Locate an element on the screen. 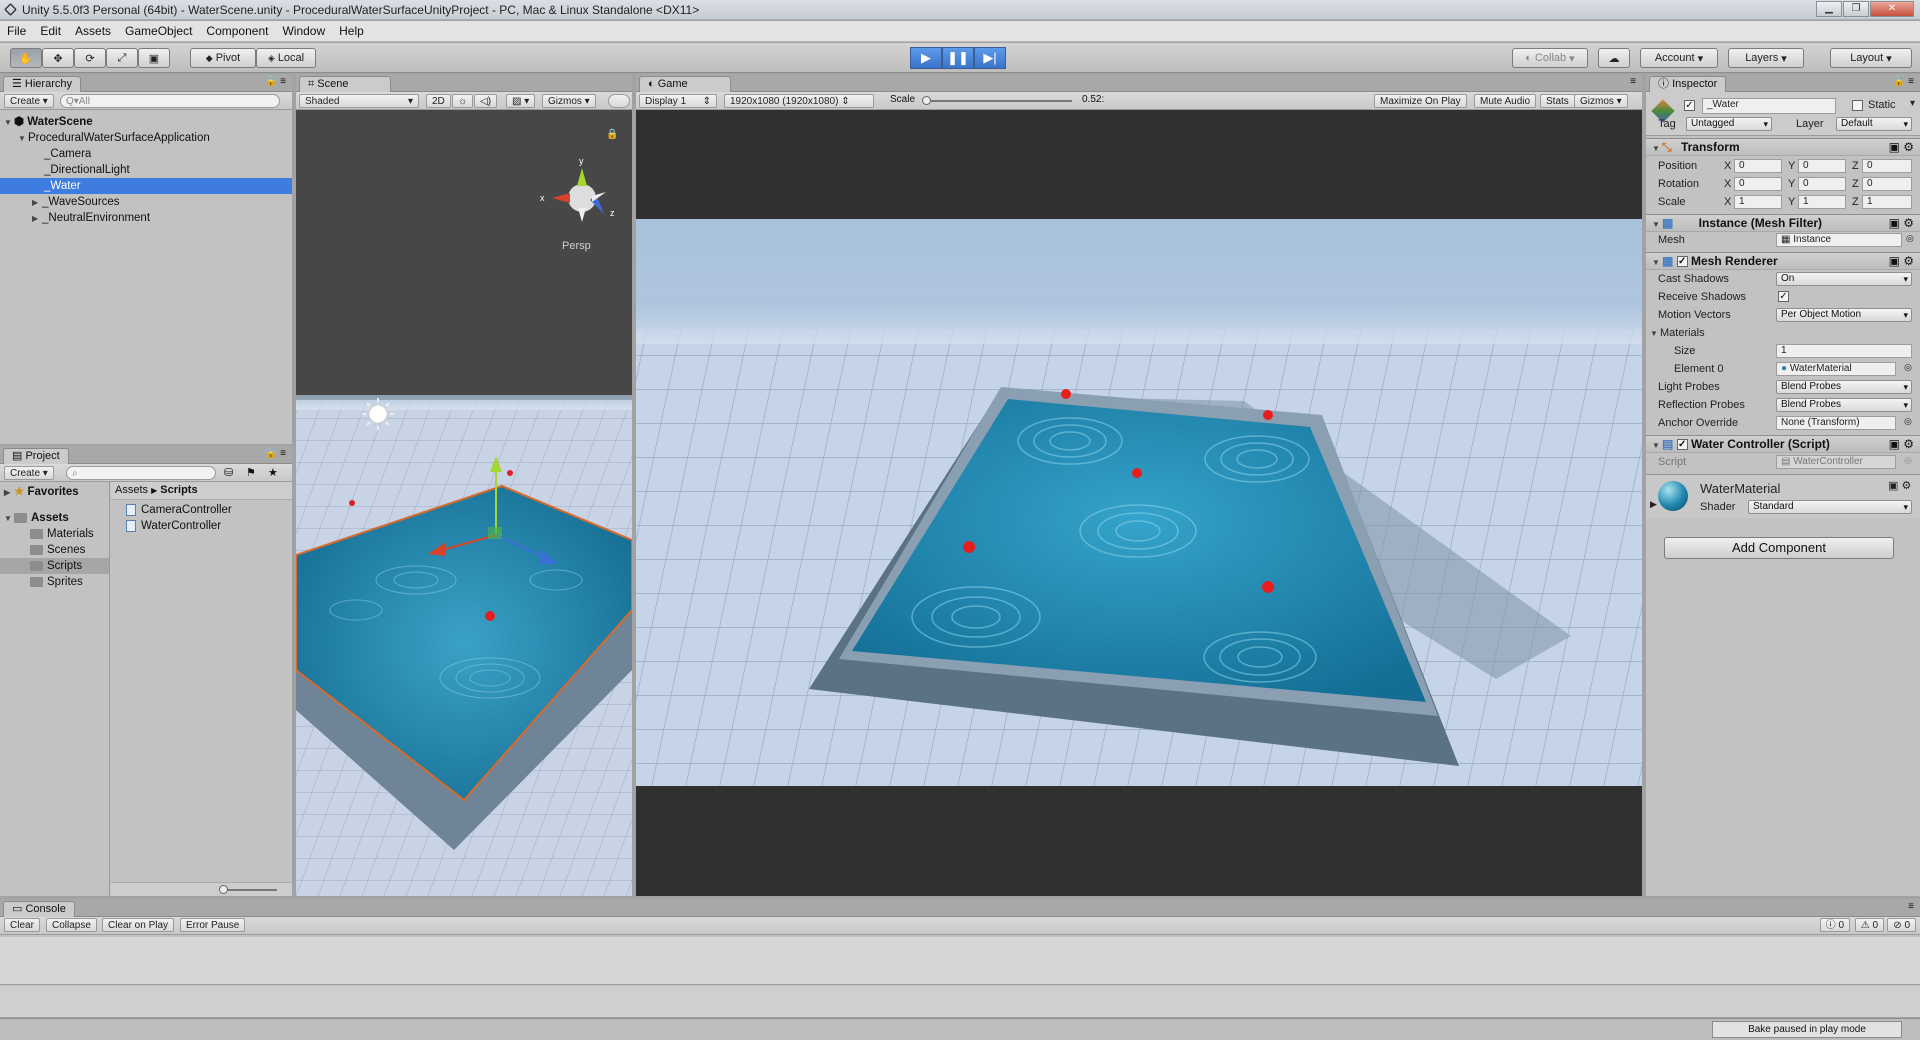 The image size is (1920, 1040). layer-dropdown: Default is located at coordinates (1874, 124).